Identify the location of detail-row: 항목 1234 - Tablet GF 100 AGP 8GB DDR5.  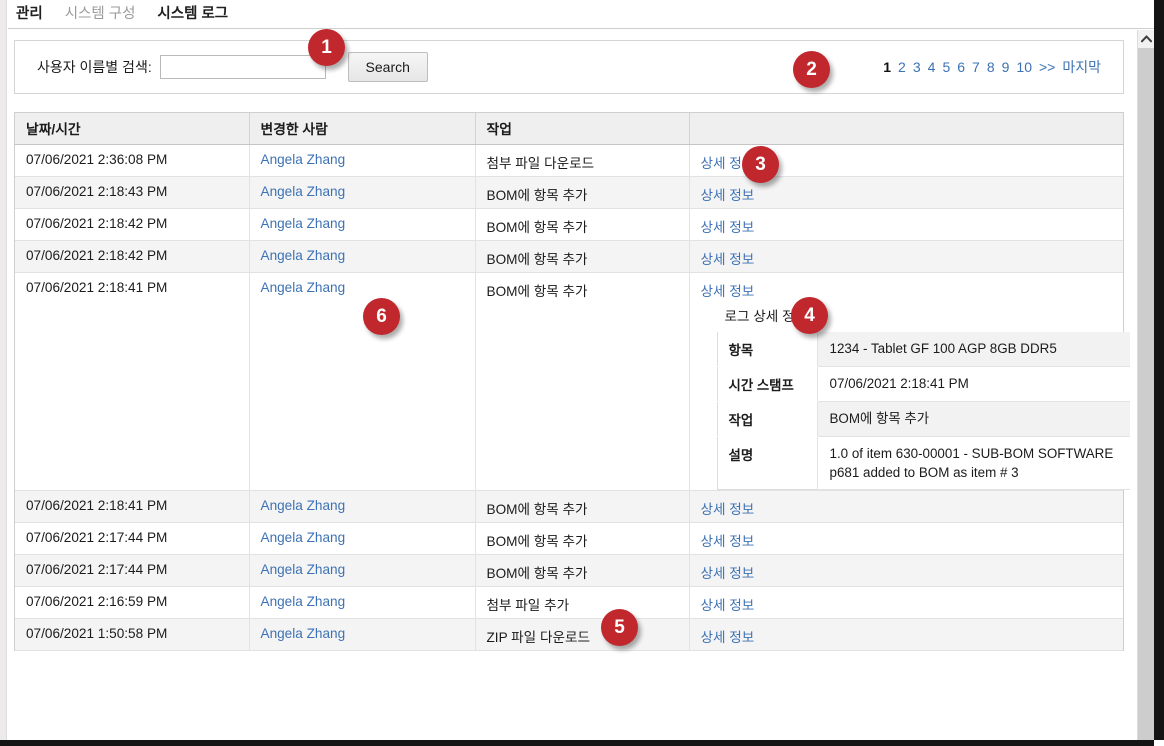
(923, 349).